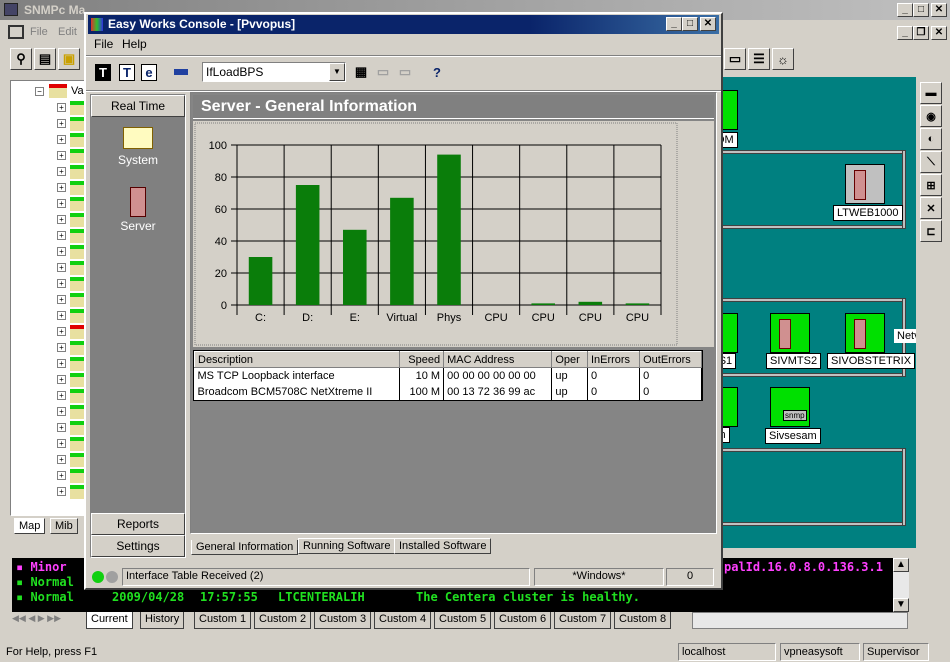 This screenshot has width=950, height=662. Describe the element at coordinates (337, 72) in the screenshot. I see `chevron-down-icon: ▼` at that location.